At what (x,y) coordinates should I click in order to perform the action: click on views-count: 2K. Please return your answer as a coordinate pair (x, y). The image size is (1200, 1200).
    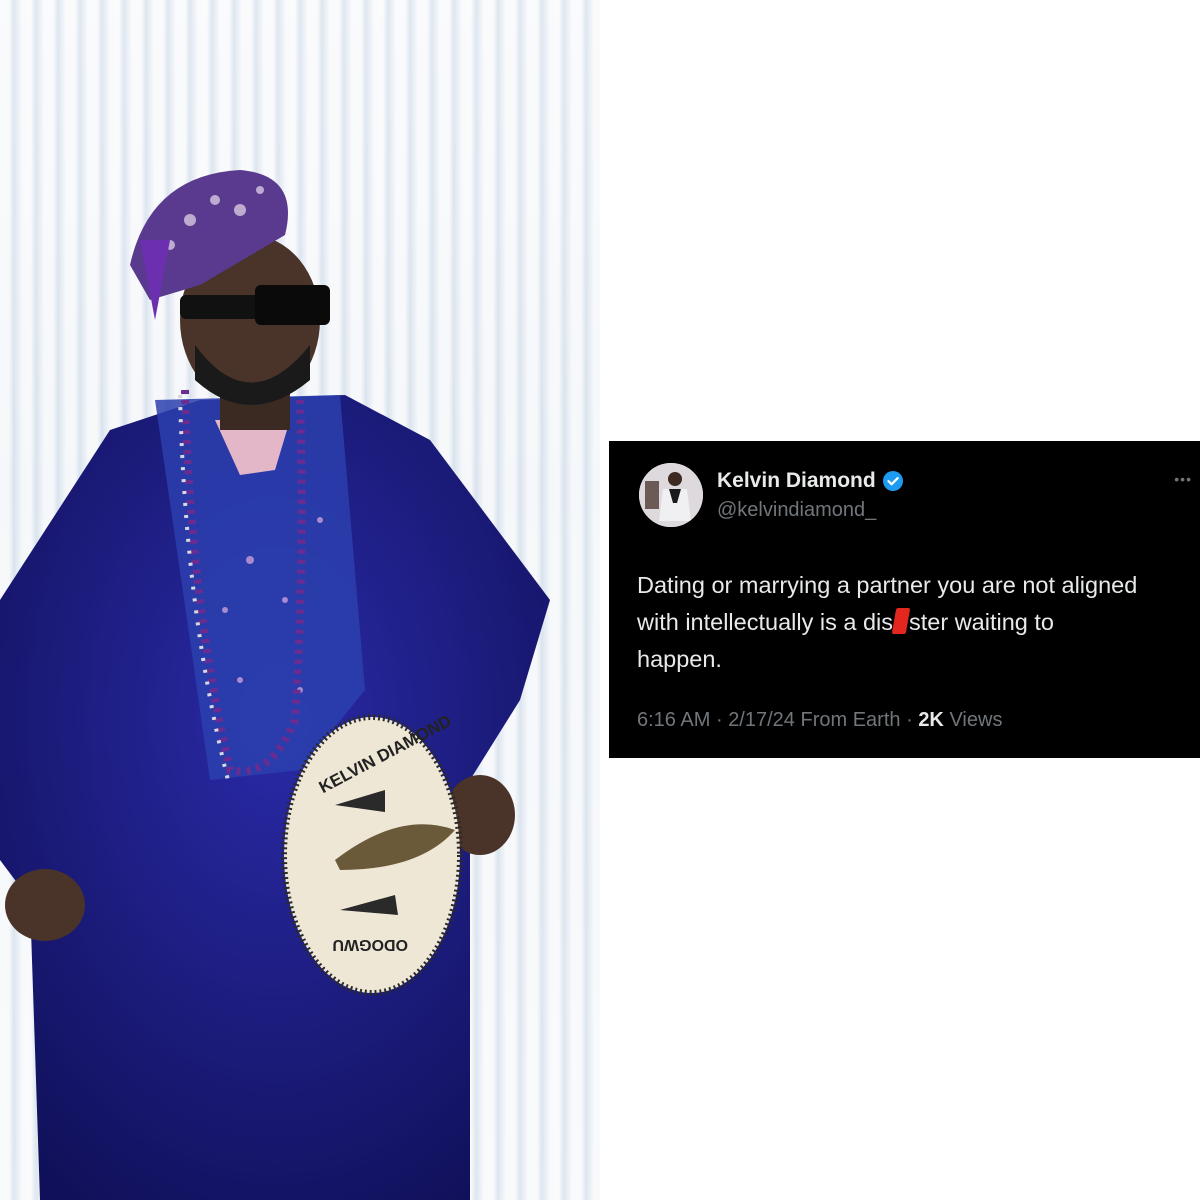
    Looking at the image, I should click on (931, 720).